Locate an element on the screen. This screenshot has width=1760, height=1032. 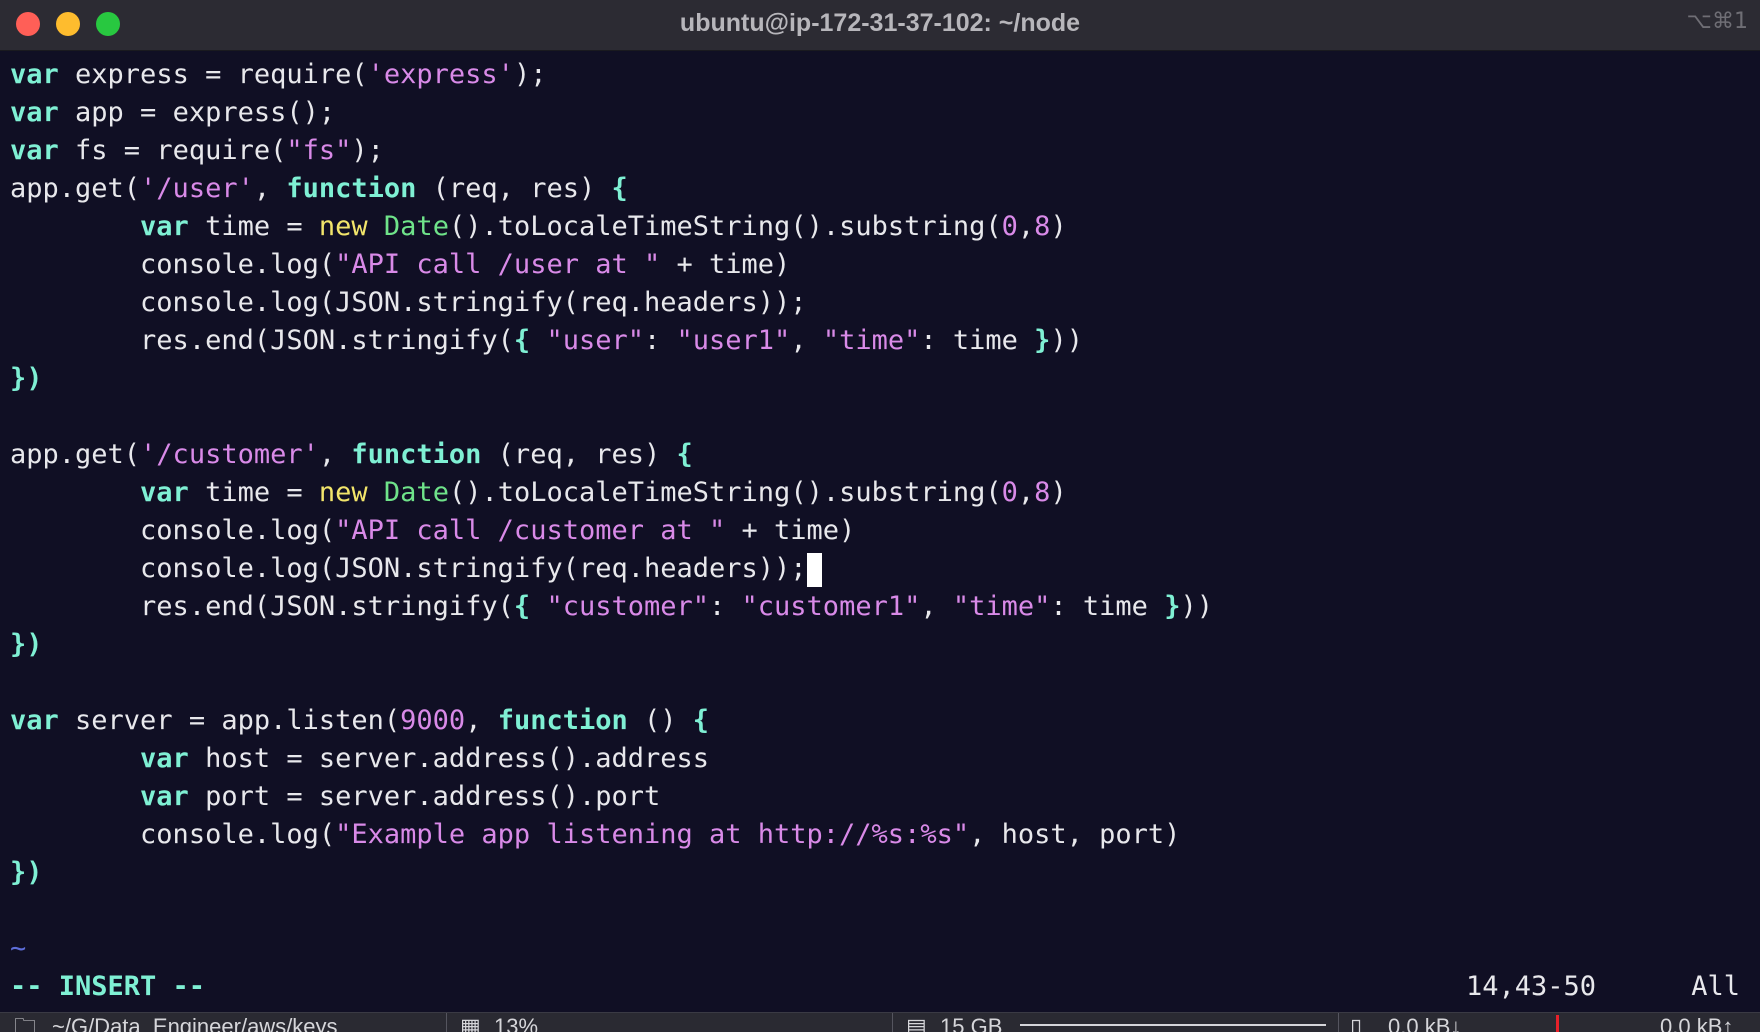
window-title: ubuntu@ip-172-31-37-102: ~/node is located at coordinates (880, 23).